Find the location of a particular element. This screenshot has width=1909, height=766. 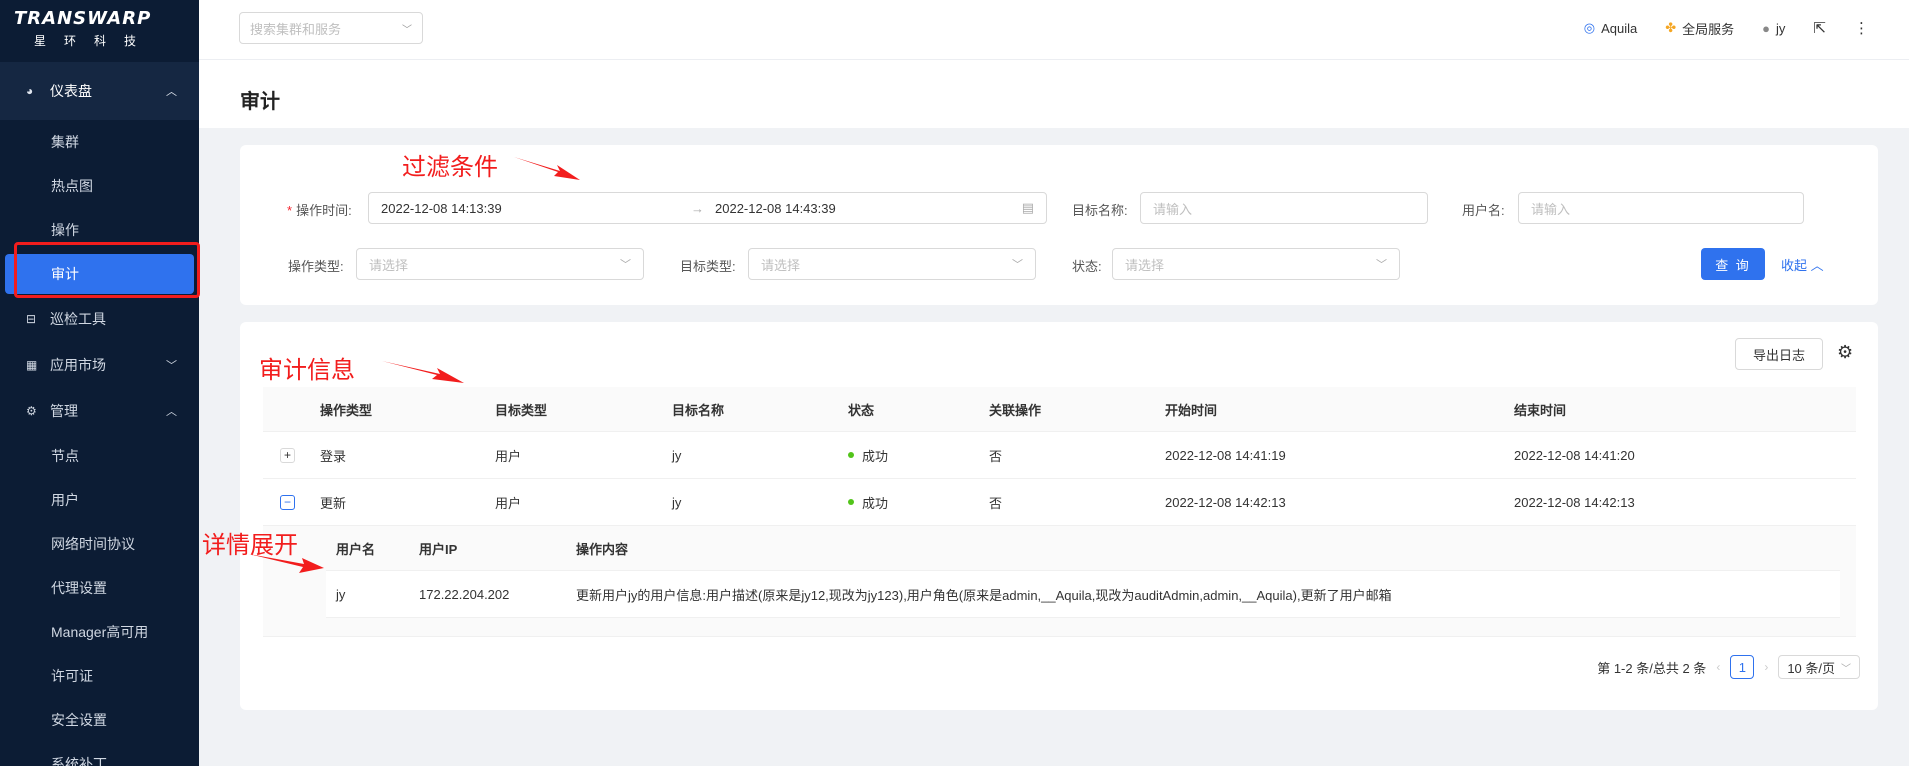

end-time-cell: 2022-12-08 14:42:13 is located at coordinates (1574, 502).